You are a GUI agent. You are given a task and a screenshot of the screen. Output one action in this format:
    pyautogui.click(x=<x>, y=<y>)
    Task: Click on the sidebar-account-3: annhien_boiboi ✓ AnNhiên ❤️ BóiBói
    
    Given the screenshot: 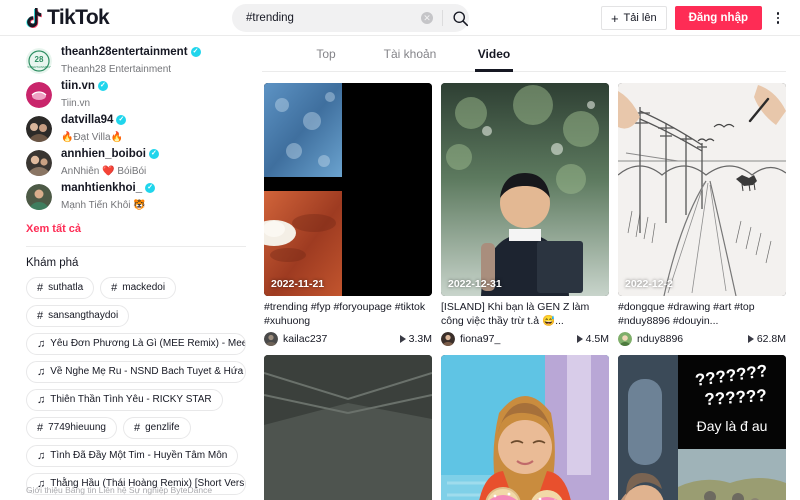 What is the action you would take?
    pyautogui.click(x=136, y=163)
    